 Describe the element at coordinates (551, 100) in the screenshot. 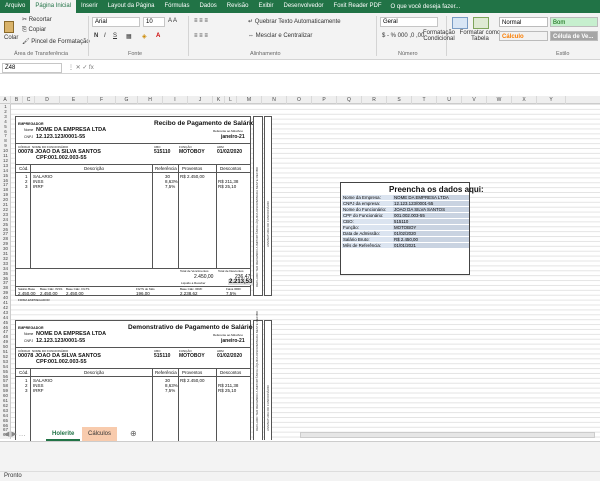

I see `col-header: Y` at that location.